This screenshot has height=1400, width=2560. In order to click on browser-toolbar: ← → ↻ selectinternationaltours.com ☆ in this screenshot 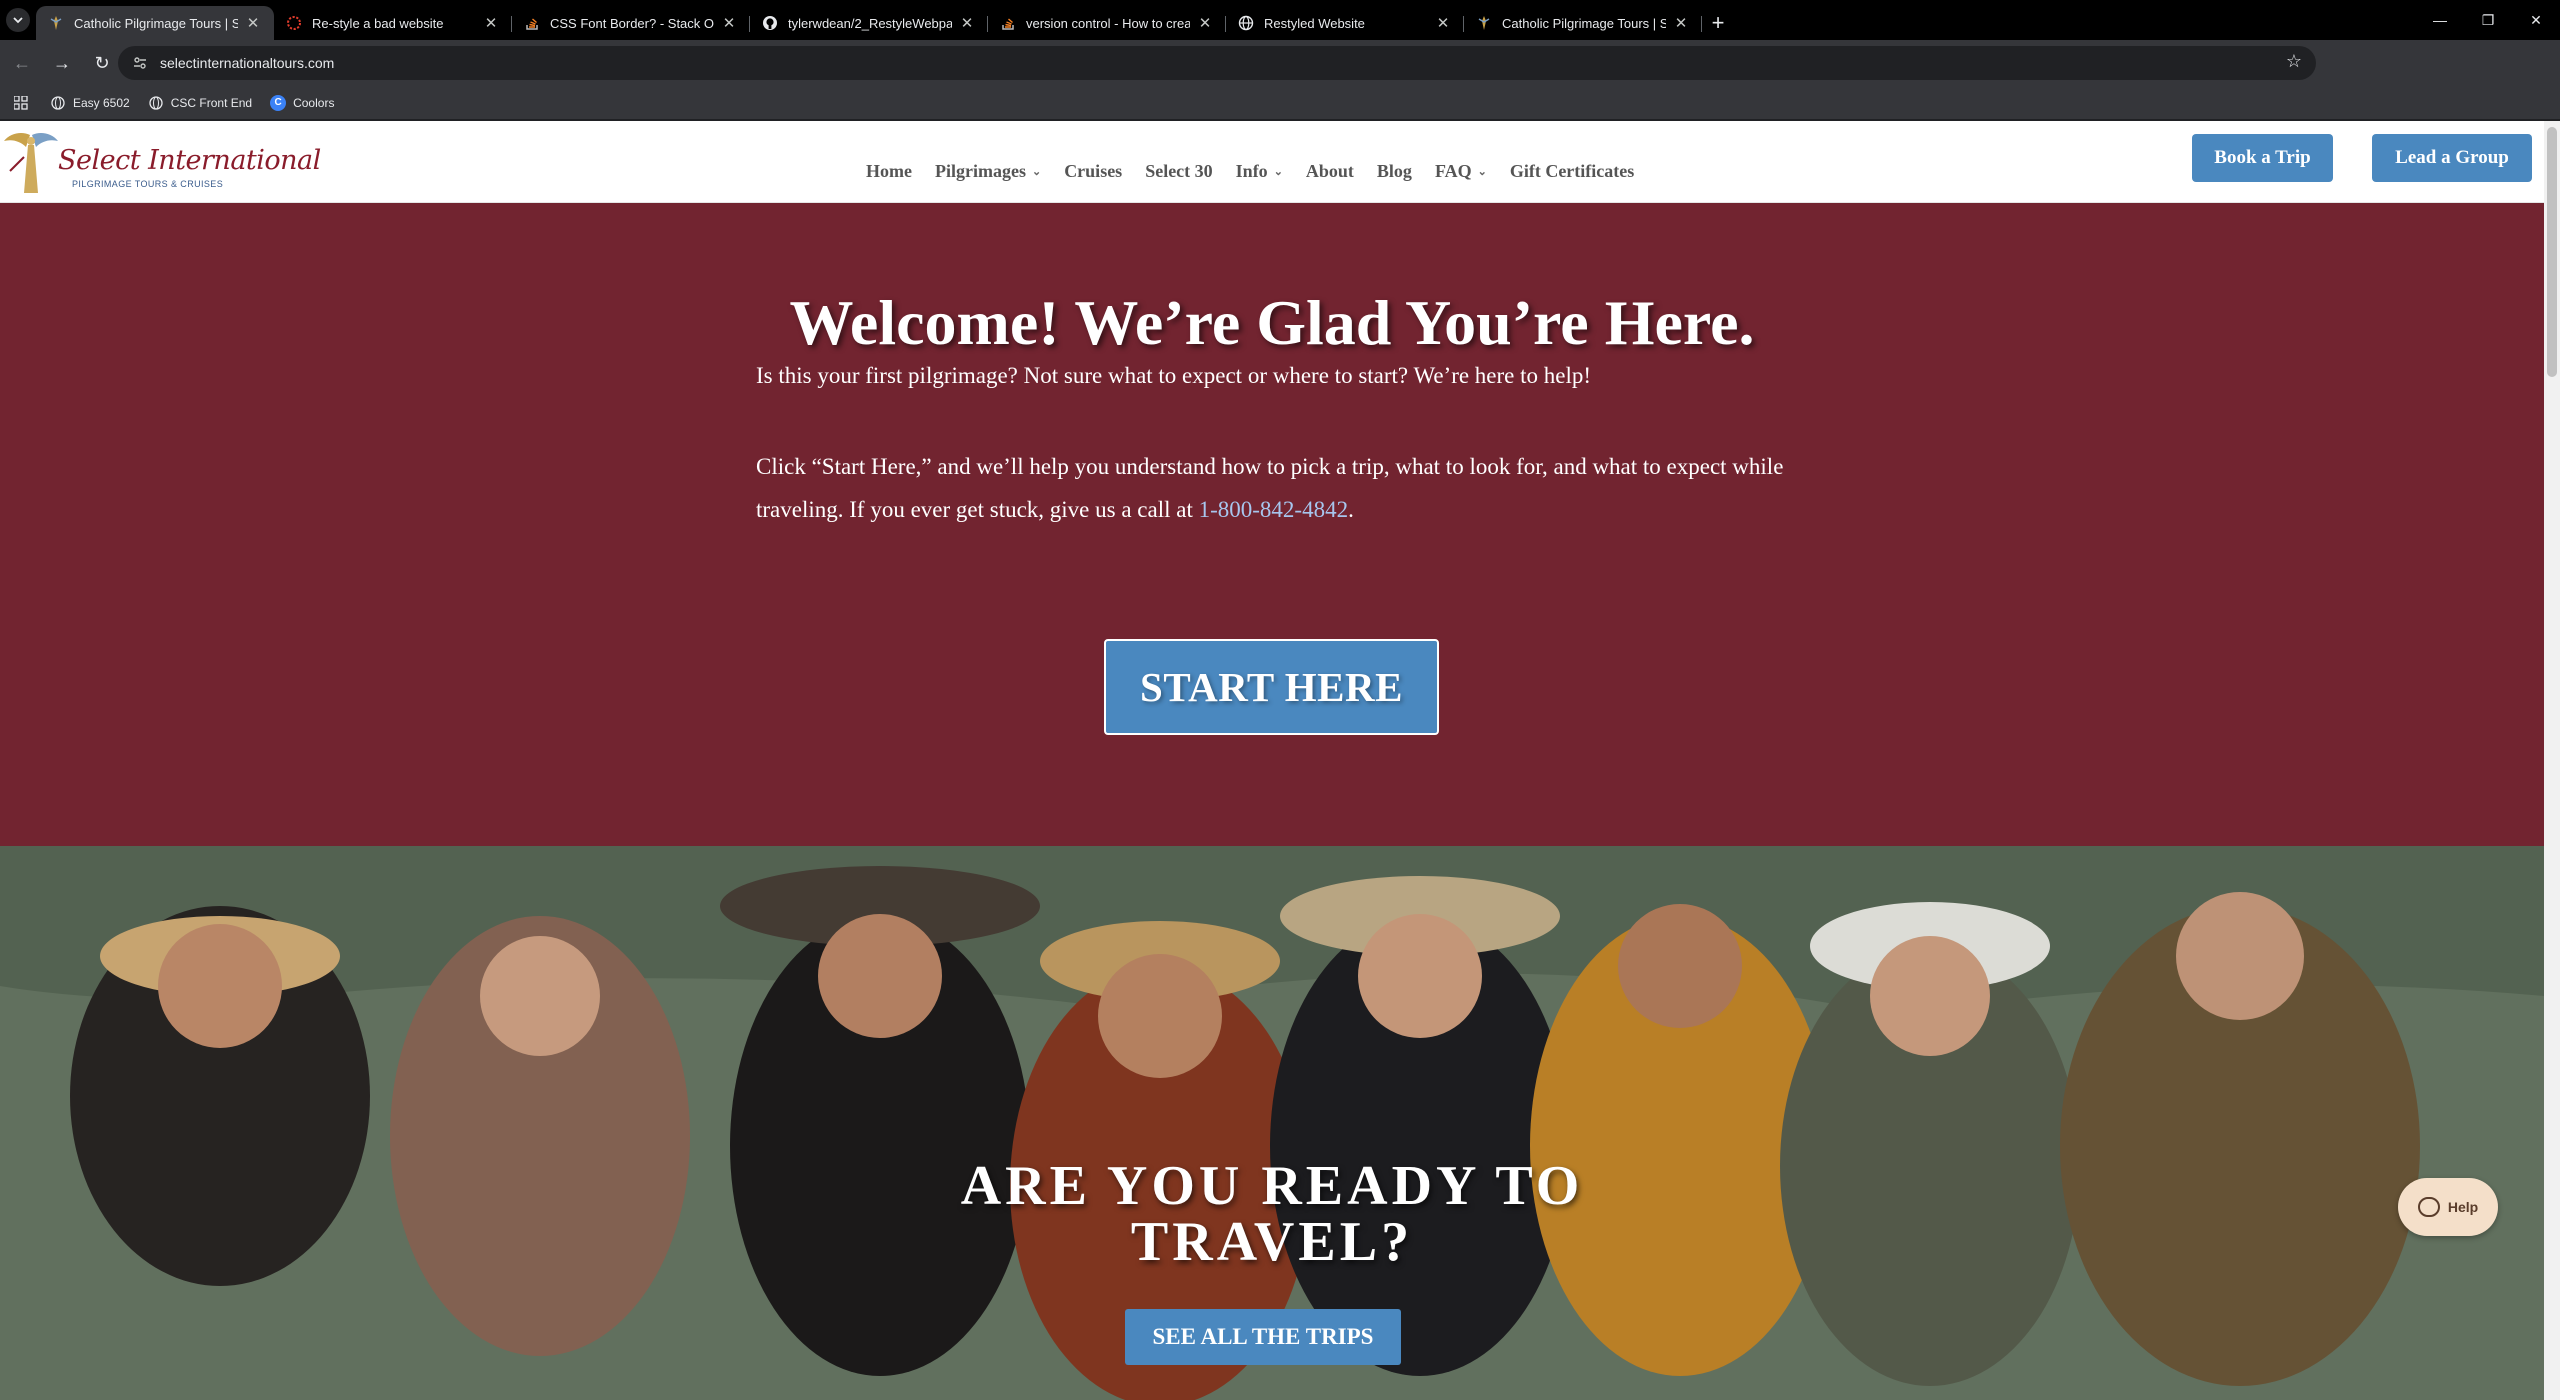, I will do `click(1280, 76)`.